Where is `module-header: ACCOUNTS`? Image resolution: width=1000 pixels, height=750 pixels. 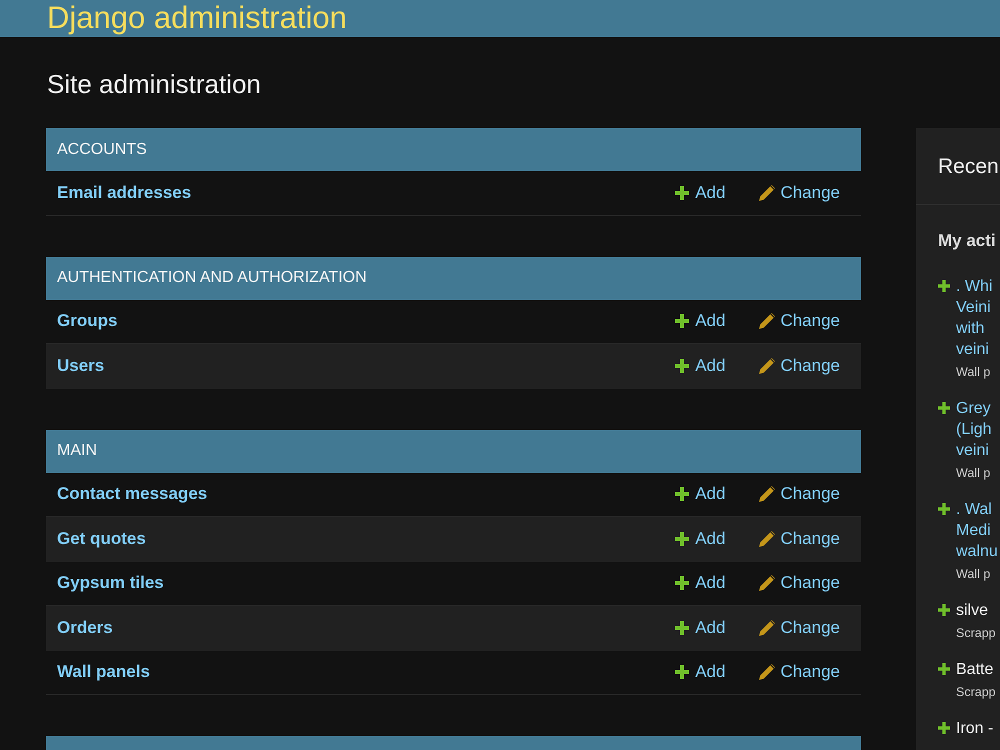
module-header: ACCOUNTS is located at coordinates (453, 149).